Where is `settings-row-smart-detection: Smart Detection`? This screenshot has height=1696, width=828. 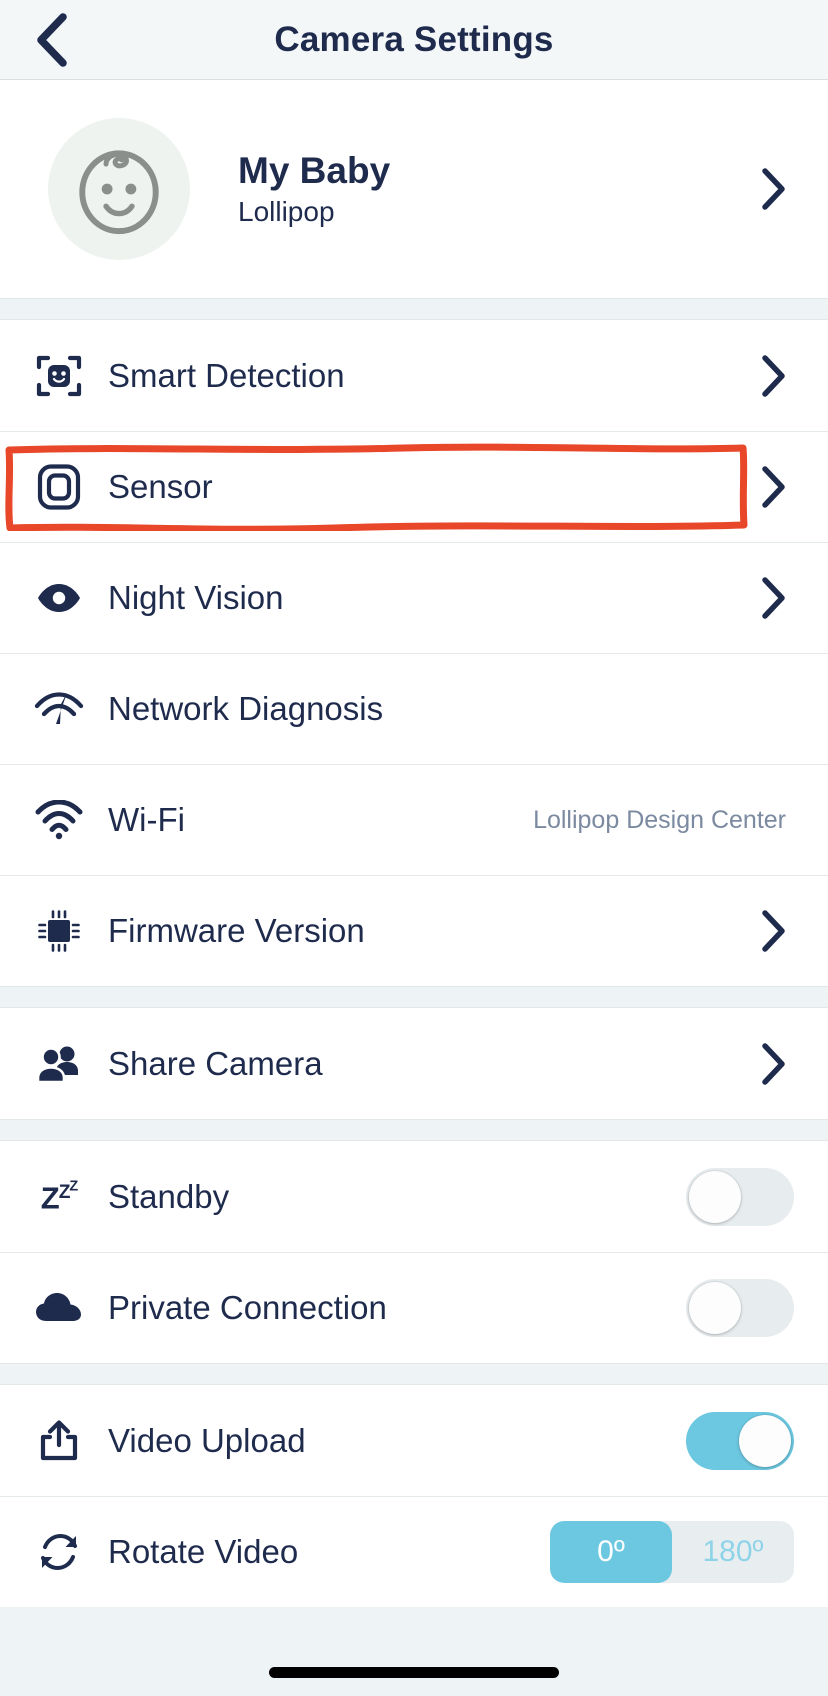
settings-row-smart-detection: Smart Detection is located at coordinates (414, 375).